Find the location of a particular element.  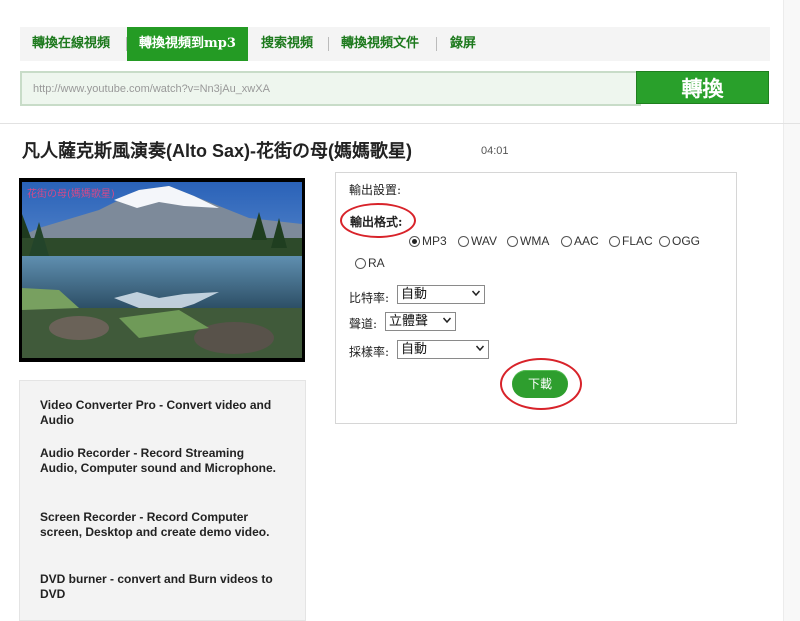

format-option-flac: FLAC is located at coordinates (631, 241).